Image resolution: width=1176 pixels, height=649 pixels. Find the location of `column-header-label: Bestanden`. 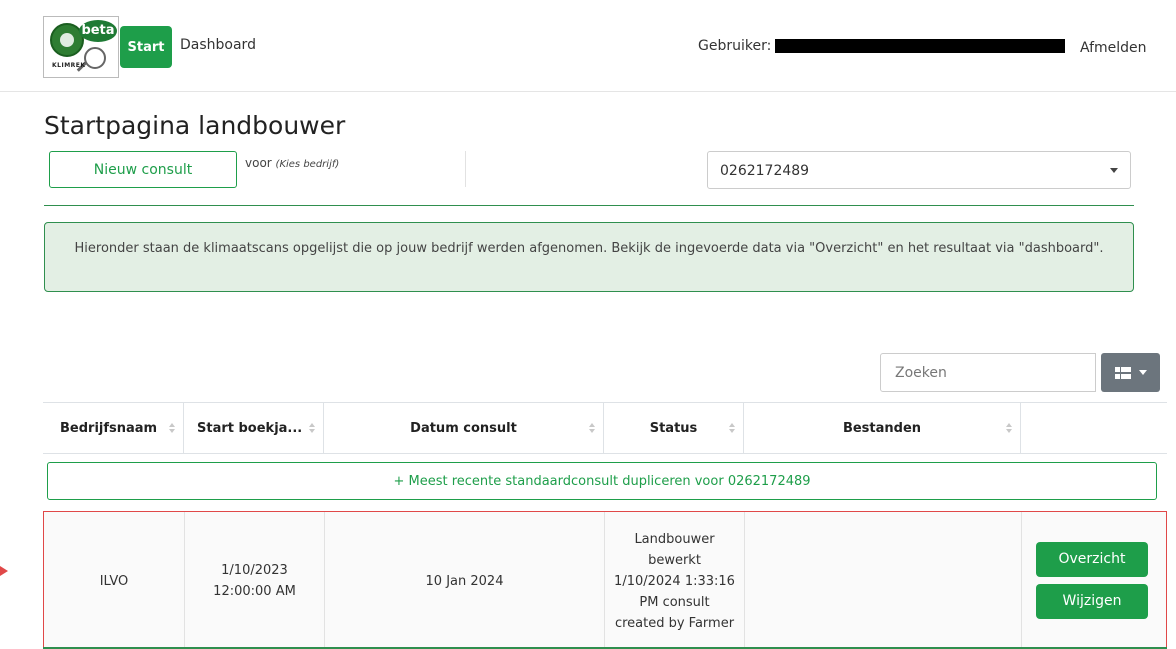

column-header-label: Bestanden is located at coordinates (882, 428).